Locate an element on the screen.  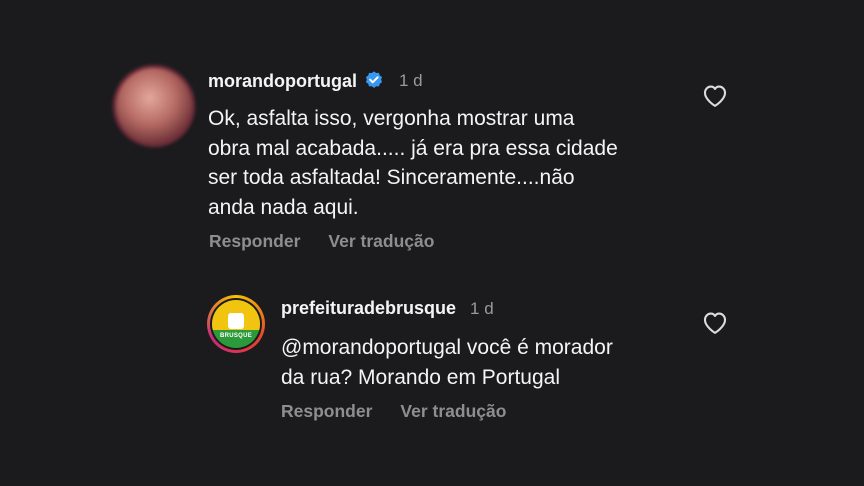
username: morandoportugal is located at coordinates (282, 81).